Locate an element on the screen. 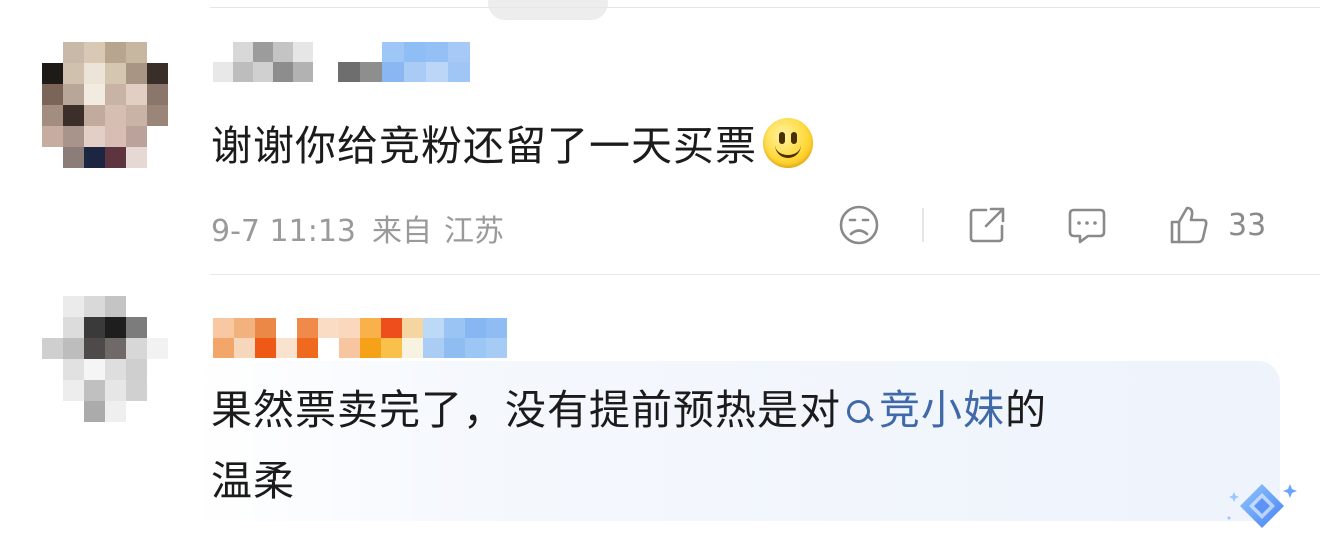  like-button: 33 is located at coordinates (1217, 225).